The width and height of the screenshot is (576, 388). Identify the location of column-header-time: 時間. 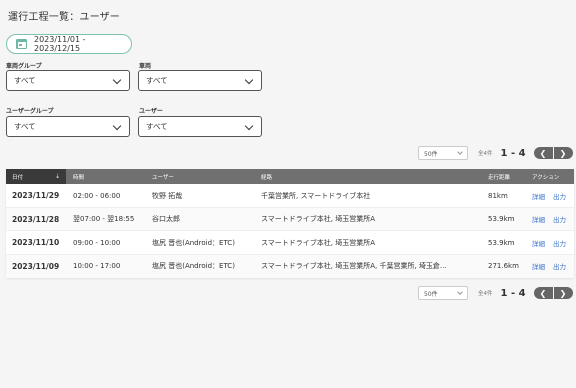
(79, 177).